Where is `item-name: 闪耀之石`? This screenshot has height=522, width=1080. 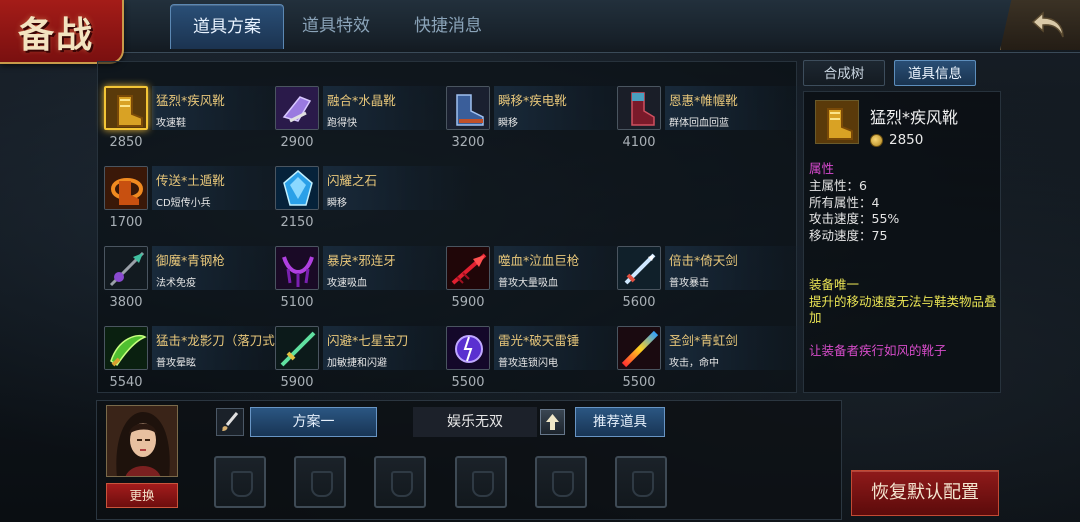 item-name: 闪耀之石 is located at coordinates (352, 180).